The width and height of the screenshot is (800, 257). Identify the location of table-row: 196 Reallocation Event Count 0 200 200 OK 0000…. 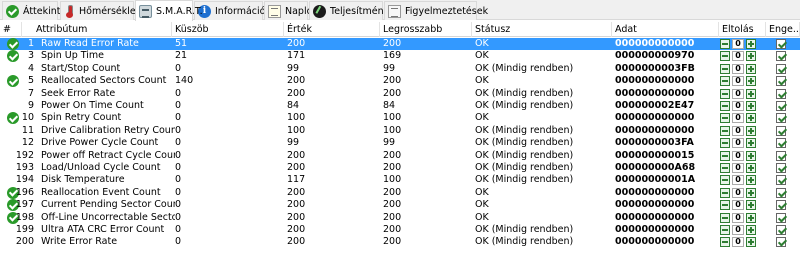
(400, 192).